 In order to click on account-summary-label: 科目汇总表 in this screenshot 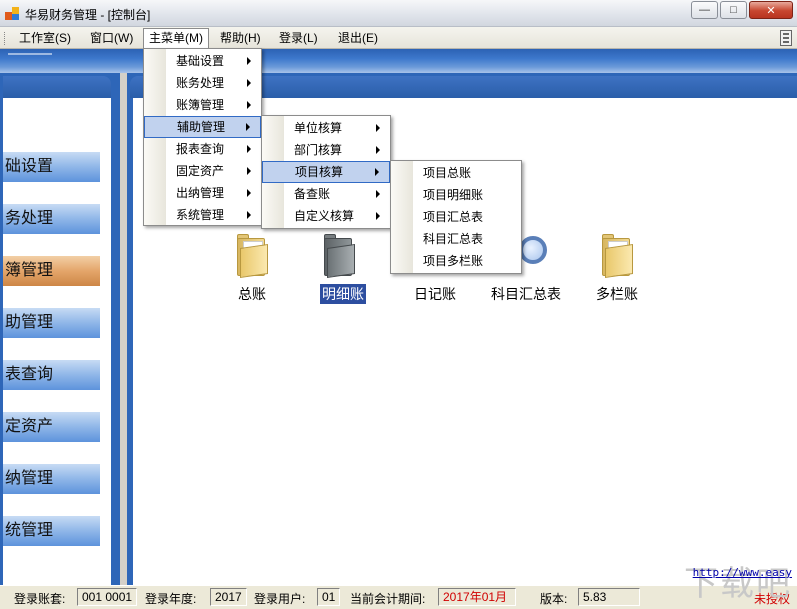, I will do `click(526, 294)`.